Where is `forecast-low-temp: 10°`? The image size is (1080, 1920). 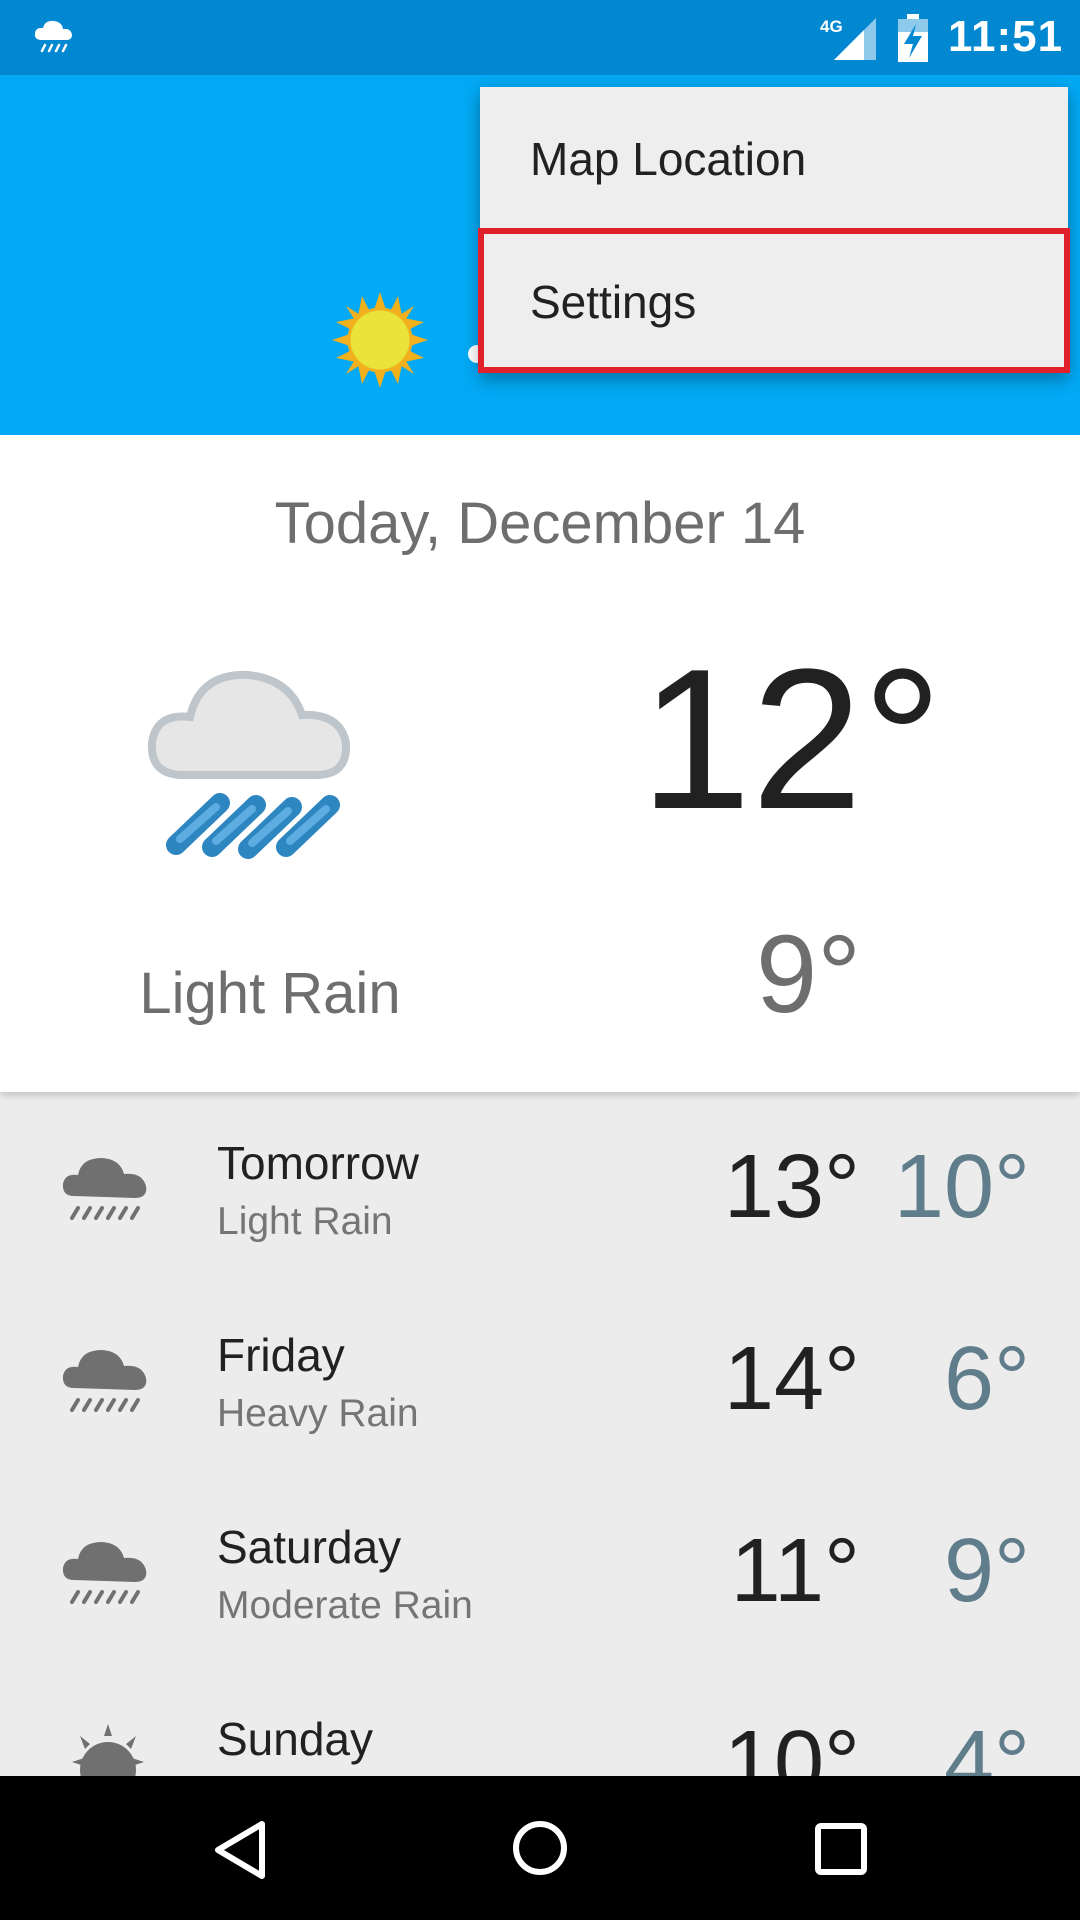 forecast-low-temp: 10° is located at coordinates (961, 1187).